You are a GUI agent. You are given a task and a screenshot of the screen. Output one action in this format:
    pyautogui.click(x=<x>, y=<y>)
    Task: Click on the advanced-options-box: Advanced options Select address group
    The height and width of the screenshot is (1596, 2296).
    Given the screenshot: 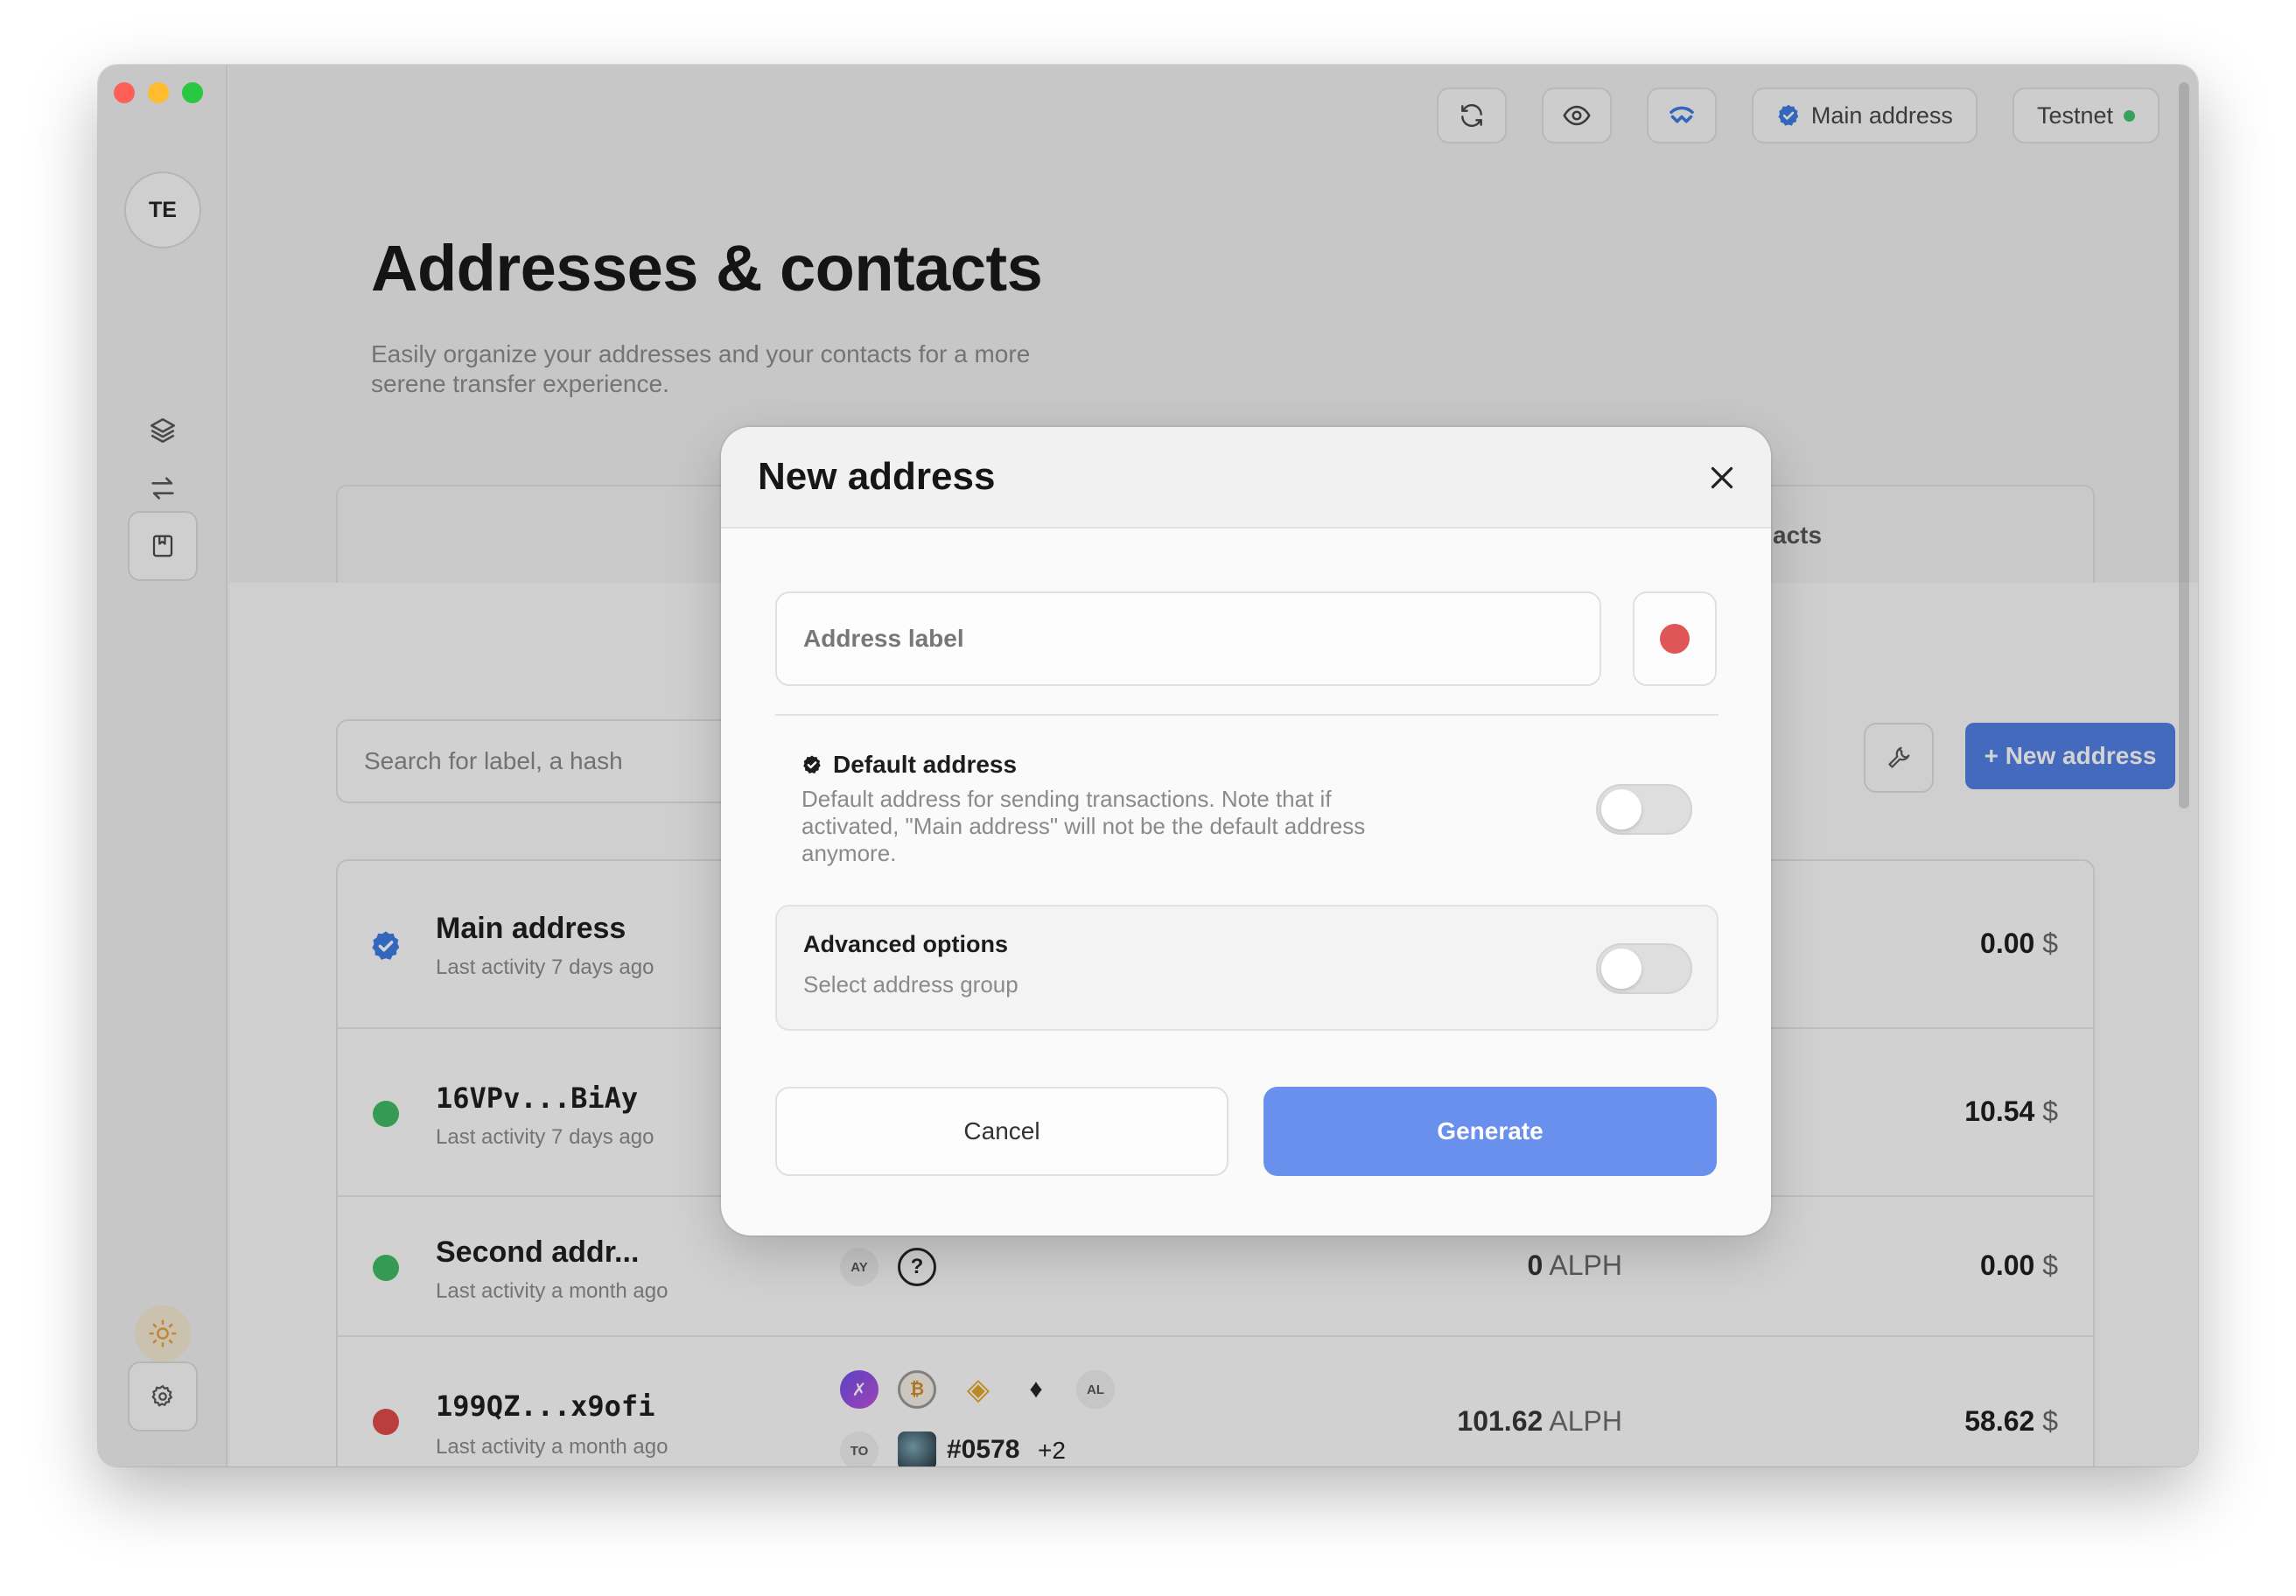 What is the action you would take?
    pyautogui.click(x=1246, y=968)
    